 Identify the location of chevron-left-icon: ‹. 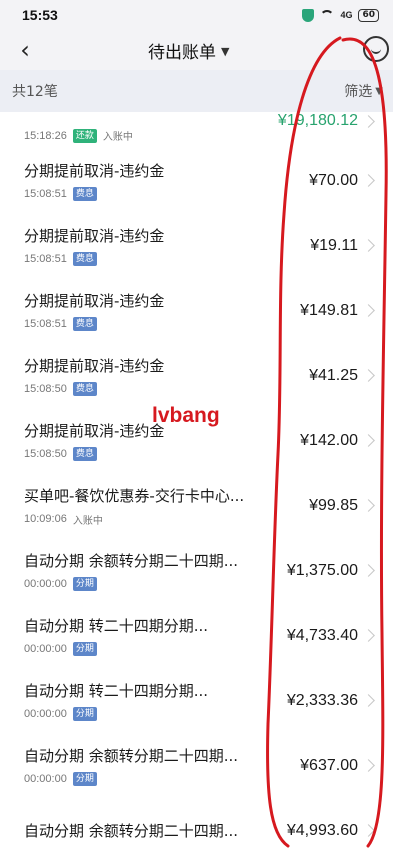
(25, 50).